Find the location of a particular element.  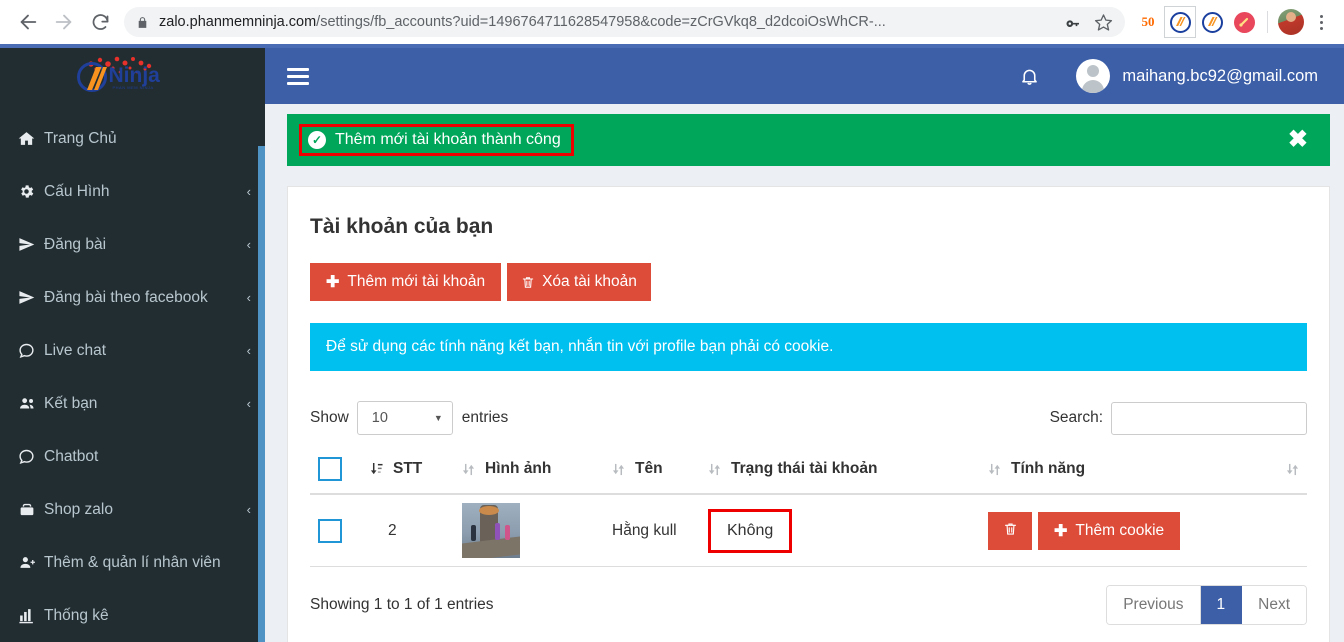

logo-subtext: PHAN MEM NINJA is located at coordinates (133, 87).